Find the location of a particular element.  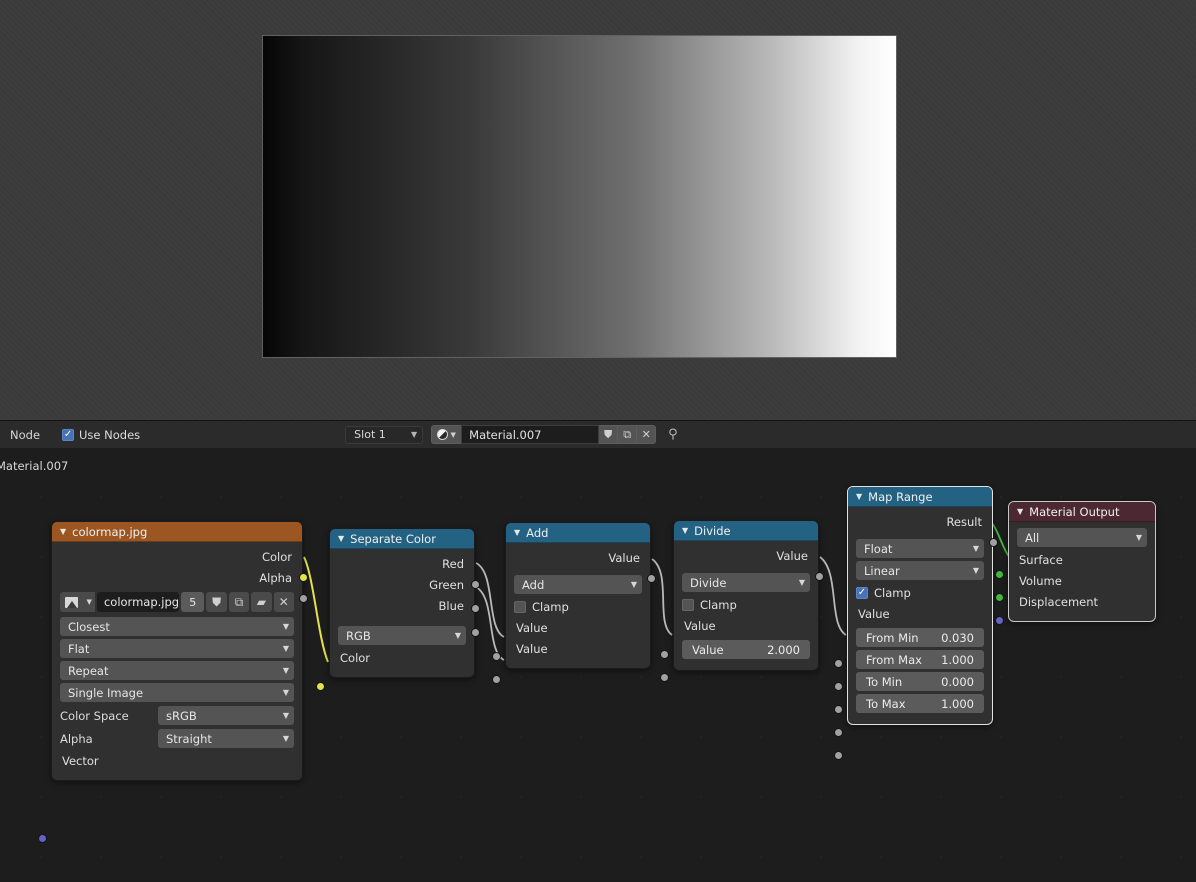

socket-in-volume is located at coordinates (999, 597).